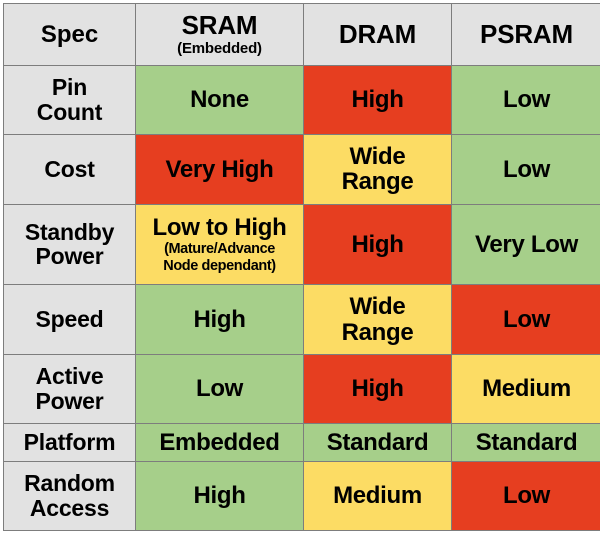 Image resolution: width=600 pixels, height=533 pixels. I want to click on table-row: Random Access High Medium Low, so click(301, 496).